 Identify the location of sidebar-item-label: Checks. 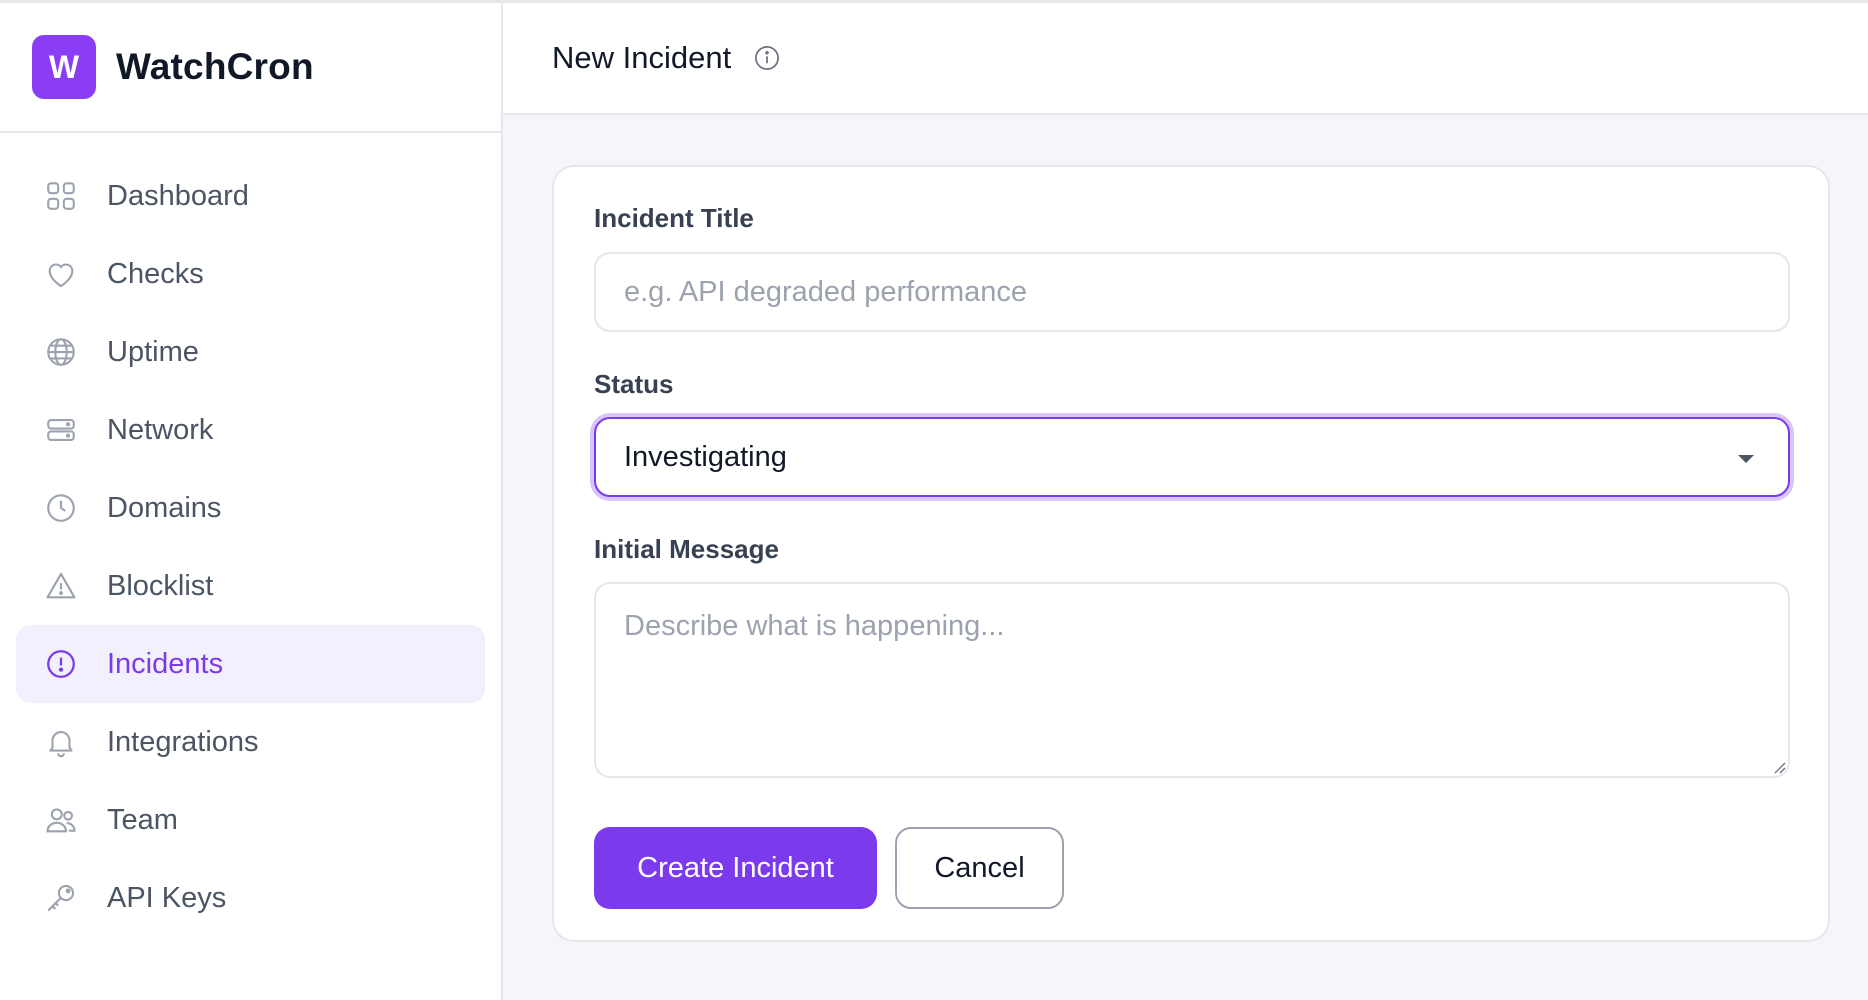
(155, 273).